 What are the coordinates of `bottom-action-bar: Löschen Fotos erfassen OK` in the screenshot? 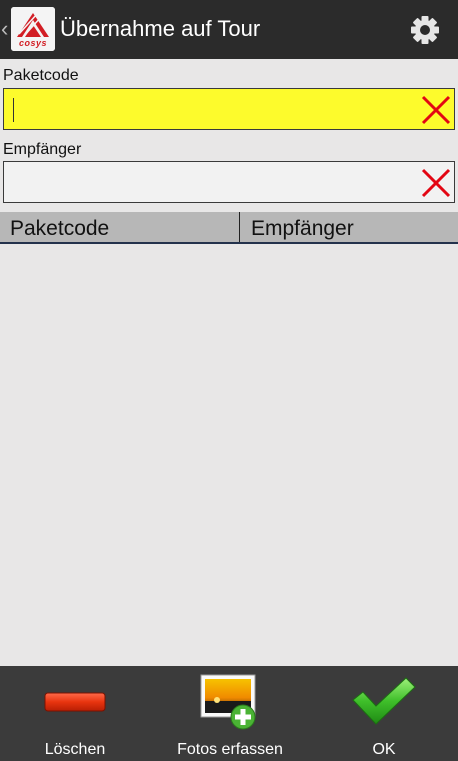 It's located at (229, 713).